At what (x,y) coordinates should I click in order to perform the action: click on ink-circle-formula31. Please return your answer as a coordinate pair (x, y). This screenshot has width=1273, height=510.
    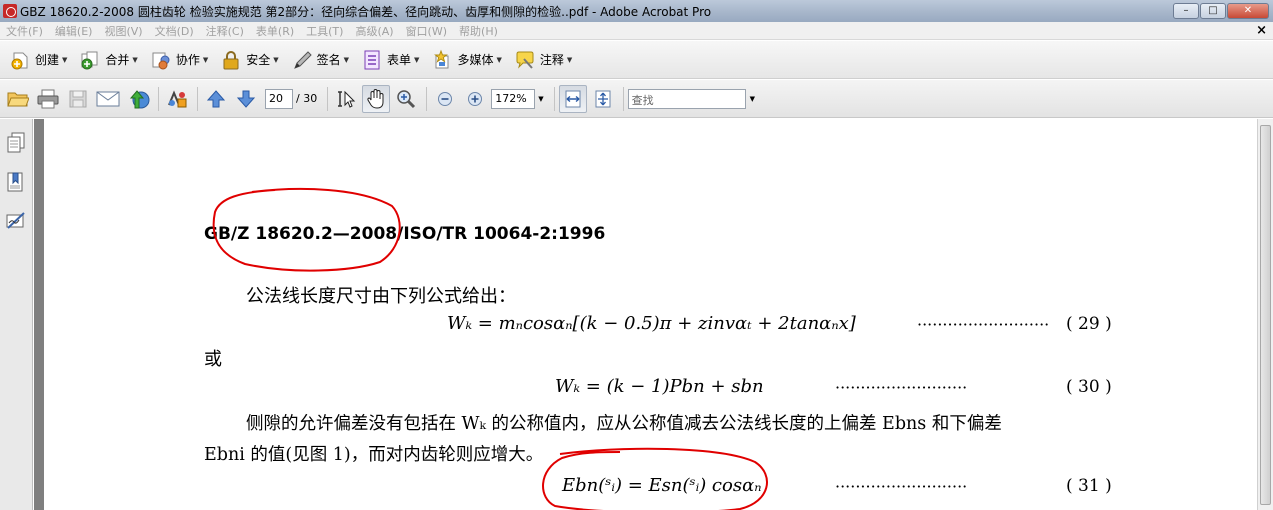
    Looking at the image, I should click on (655, 478).